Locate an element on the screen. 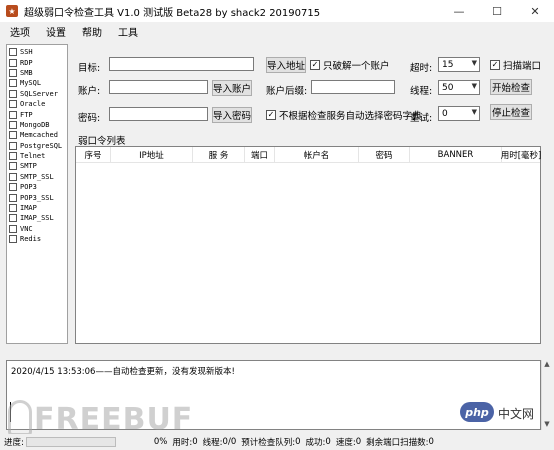  col-service: 服 务 is located at coordinates (219, 154).